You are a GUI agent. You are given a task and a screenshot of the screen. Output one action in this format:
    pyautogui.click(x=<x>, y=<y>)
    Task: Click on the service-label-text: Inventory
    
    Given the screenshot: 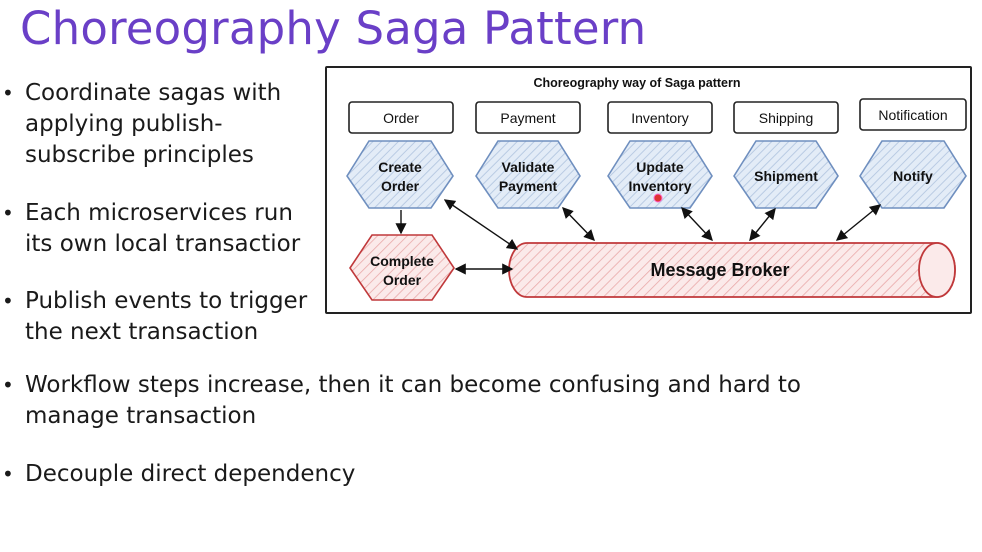 What is the action you would take?
    pyautogui.click(x=660, y=118)
    